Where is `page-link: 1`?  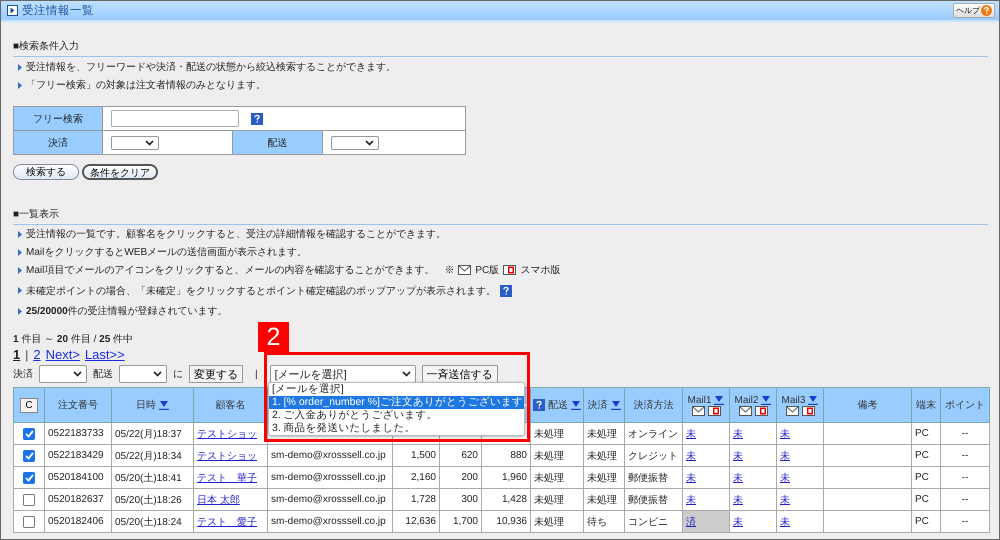 page-link: 1 is located at coordinates (16, 354).